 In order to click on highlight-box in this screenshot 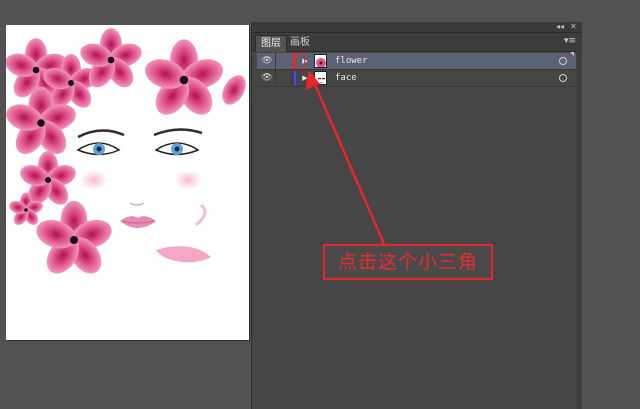, I will do `click(298, 61)`.